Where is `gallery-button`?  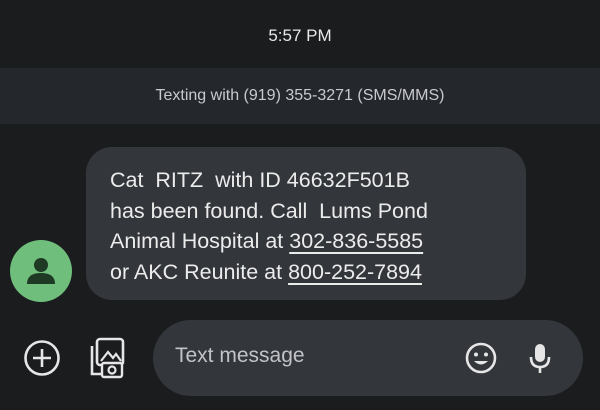 gallery-button is located at coordinates (108, 358).